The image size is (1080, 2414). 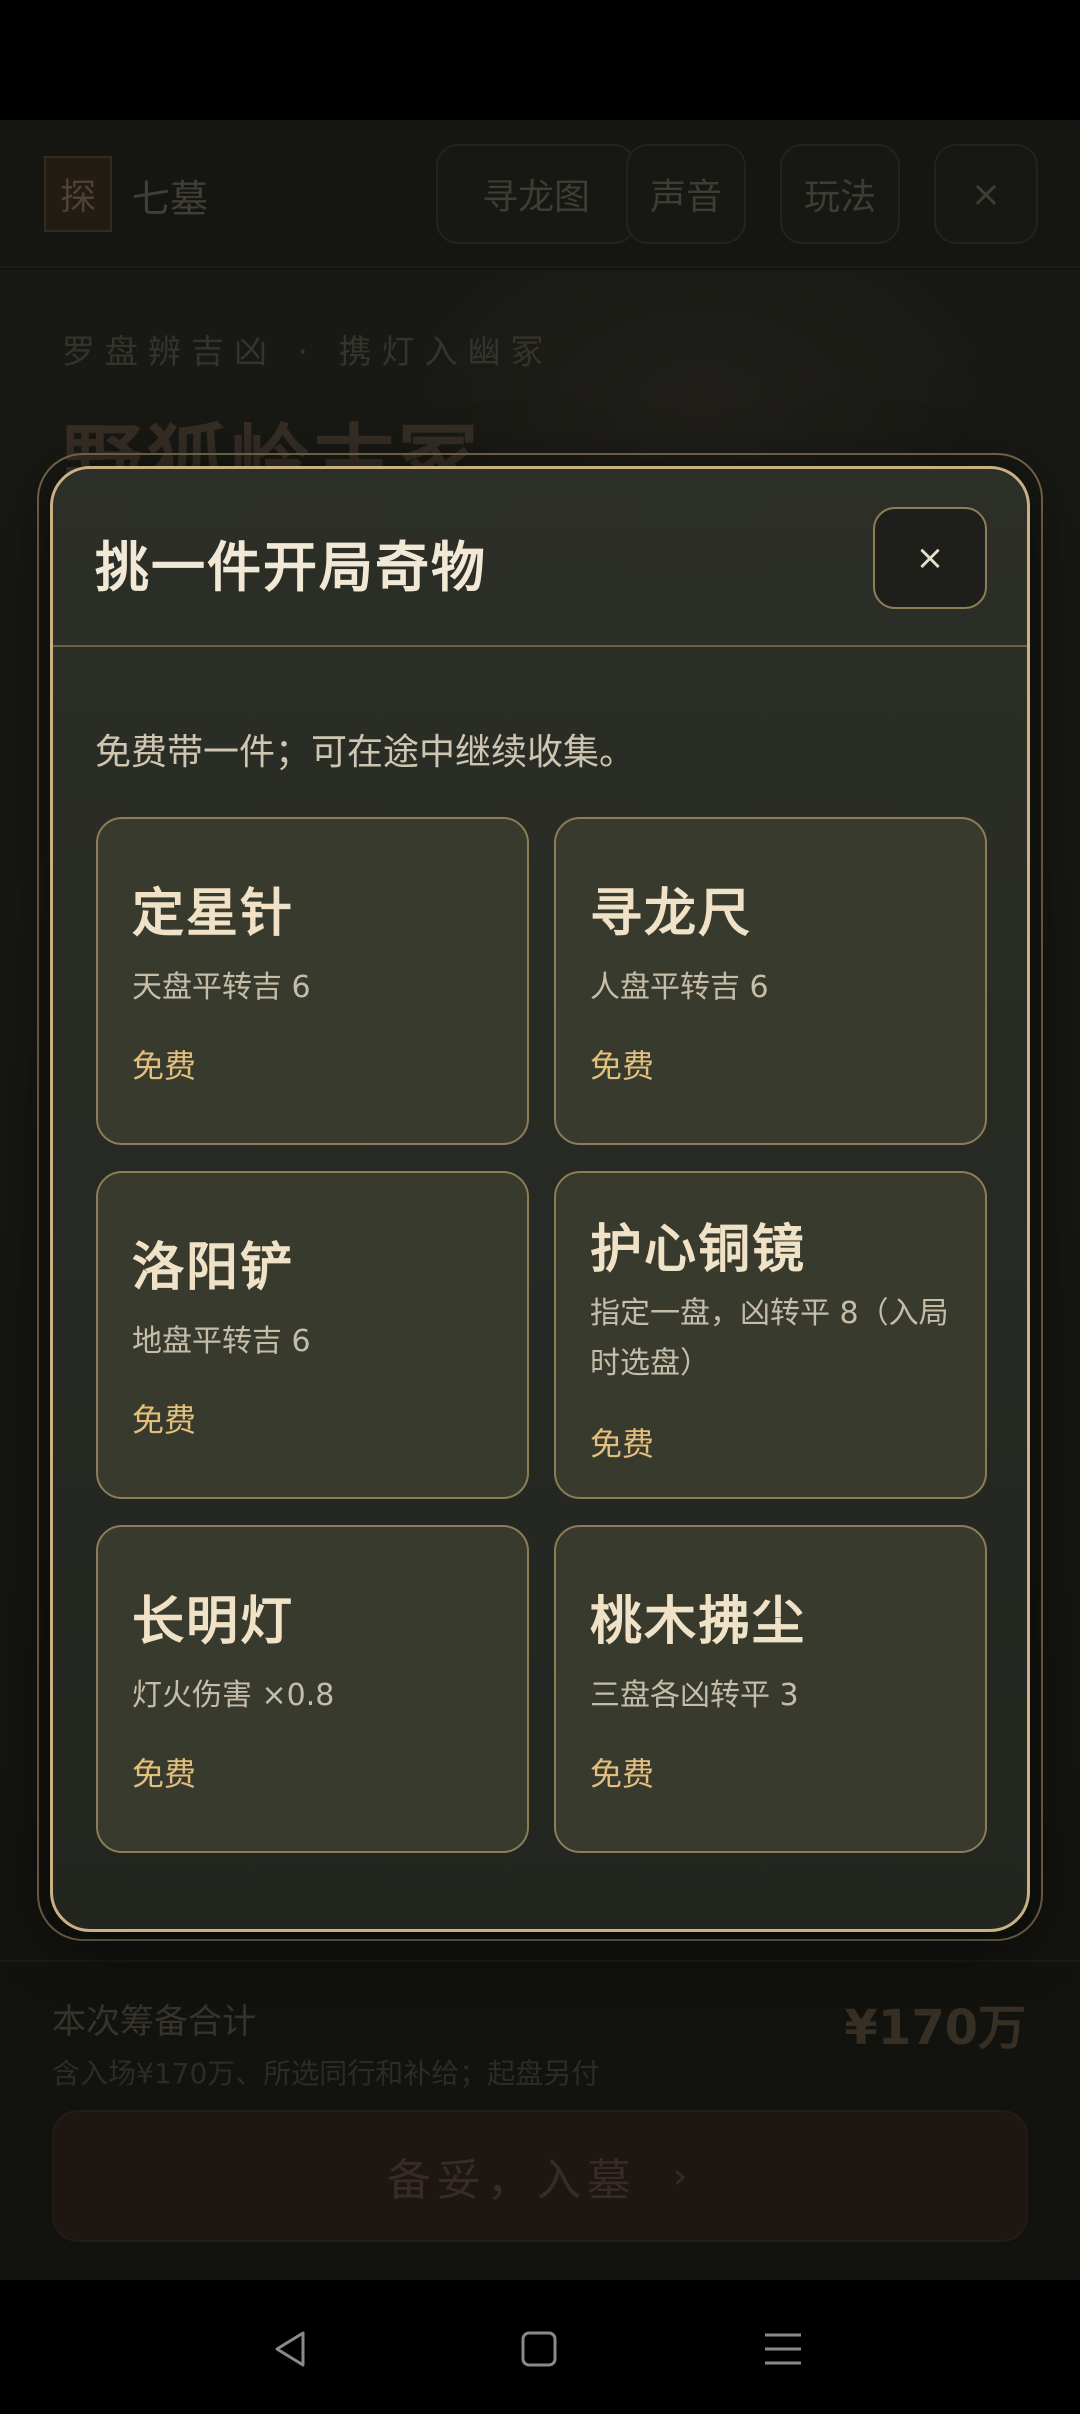 I want to click on item-effect: 人盘平转吉 6, so click(x=679, y=987).